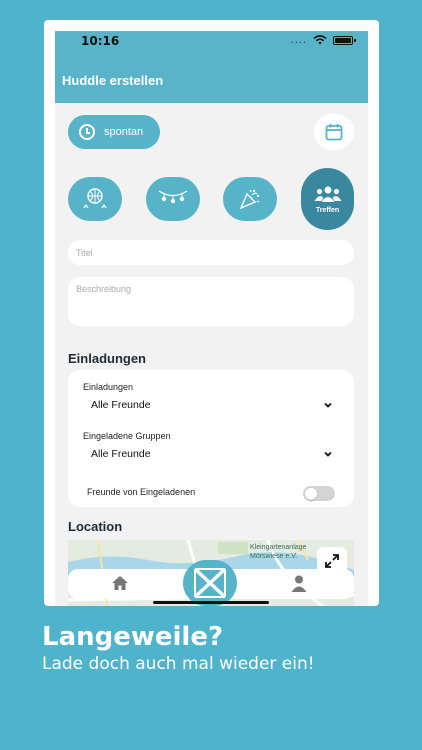 The width and height of the screenshot is (422, 750). What do you see at coordinates (211, 67) in the screenshot?
I see `app-header: 10:16 .... Huddle erstellen` at bounding box center [211, 67].